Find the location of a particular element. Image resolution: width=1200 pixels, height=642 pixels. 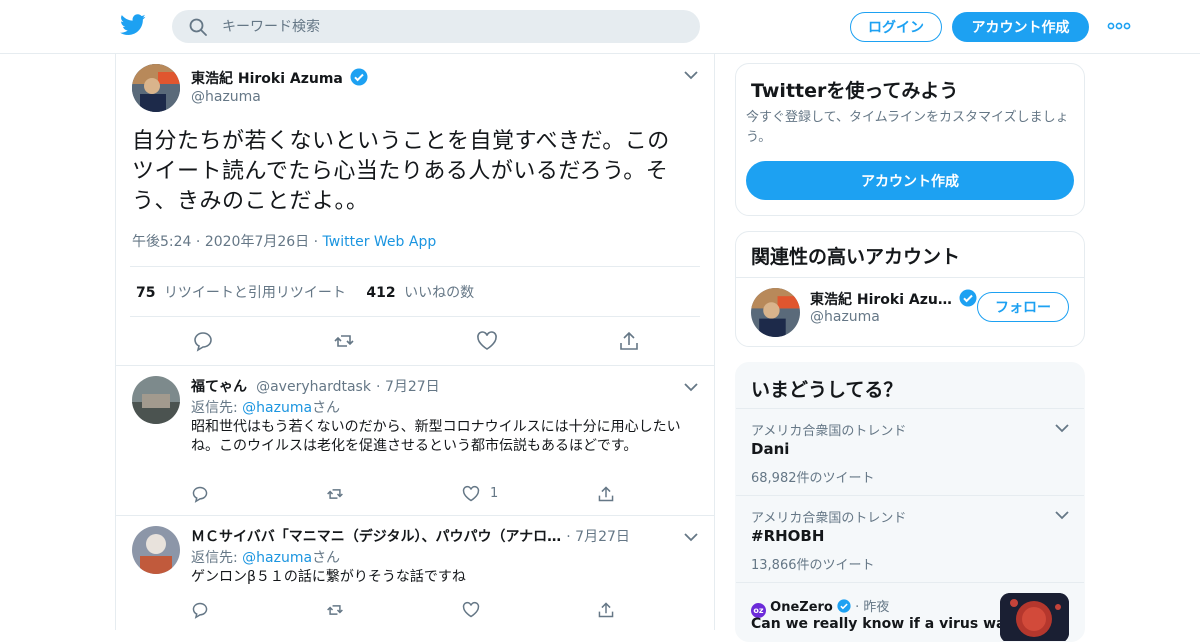

trend-item: アメリカ合衆国のトレンド #RHOBH 13,866件のツイート is located at coordinates (910, 538).